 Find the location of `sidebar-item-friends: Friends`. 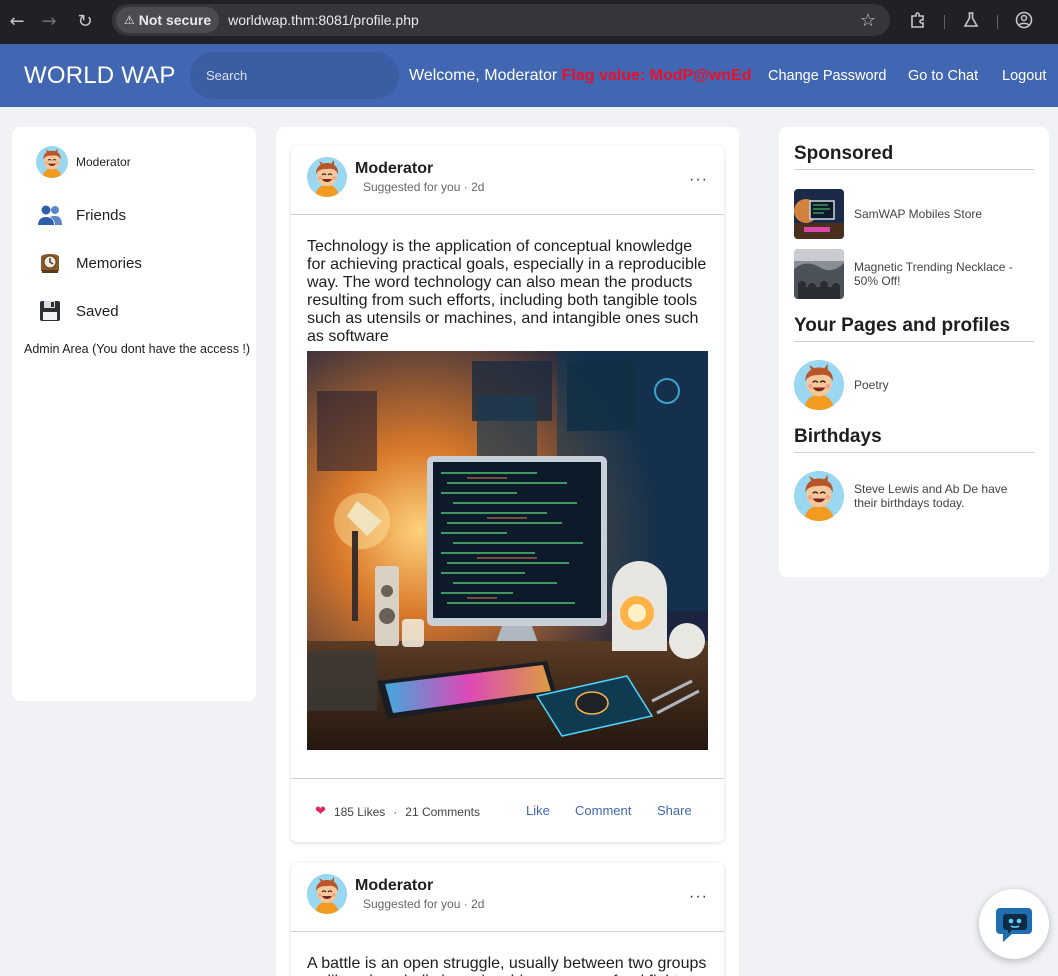

sidebar-item-friends: Friends is located at coordinates (81, 215).